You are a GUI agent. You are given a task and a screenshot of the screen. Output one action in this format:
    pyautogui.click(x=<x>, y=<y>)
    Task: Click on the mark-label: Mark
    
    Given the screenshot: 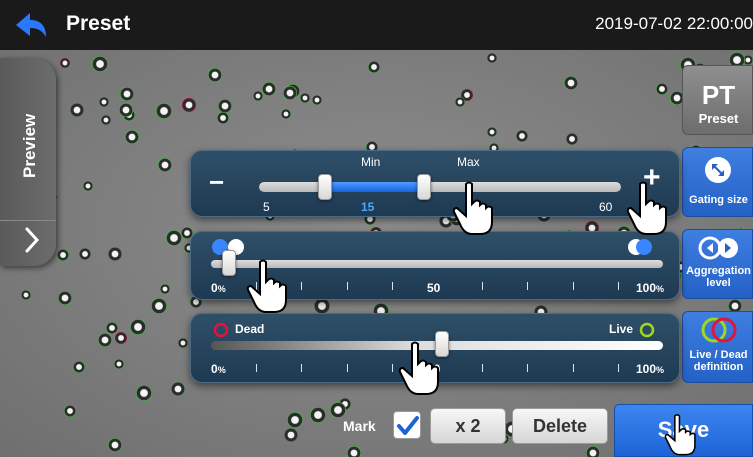 What is the action you would take?
    pyautogui.click(x=359, y=426)
    